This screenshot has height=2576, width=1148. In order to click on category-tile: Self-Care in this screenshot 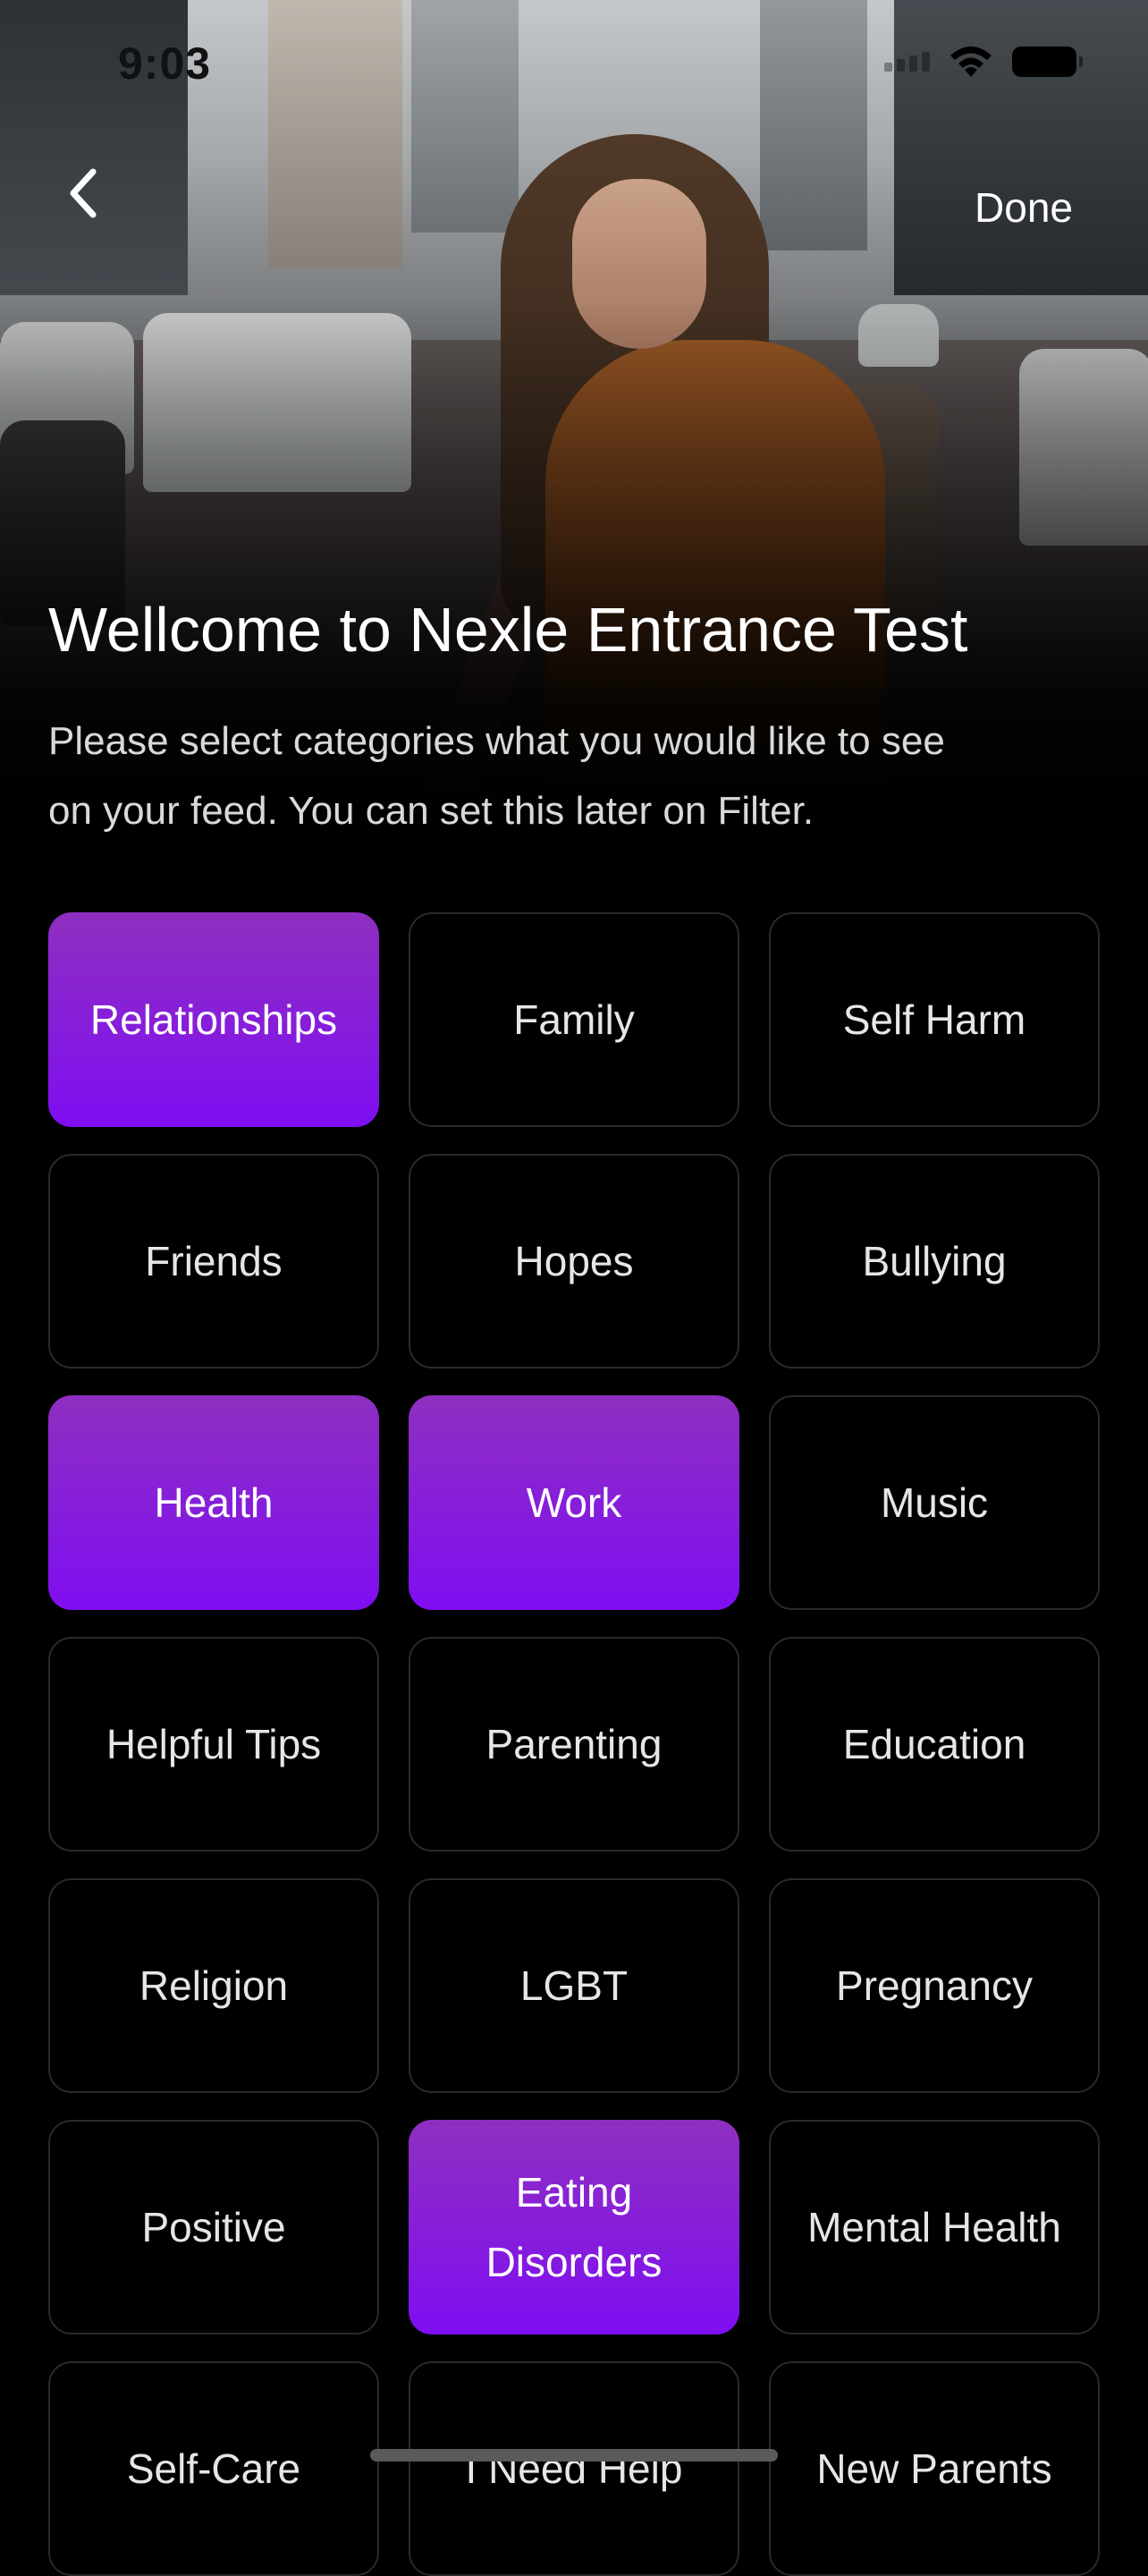, I will do `click(213, 2468)`.